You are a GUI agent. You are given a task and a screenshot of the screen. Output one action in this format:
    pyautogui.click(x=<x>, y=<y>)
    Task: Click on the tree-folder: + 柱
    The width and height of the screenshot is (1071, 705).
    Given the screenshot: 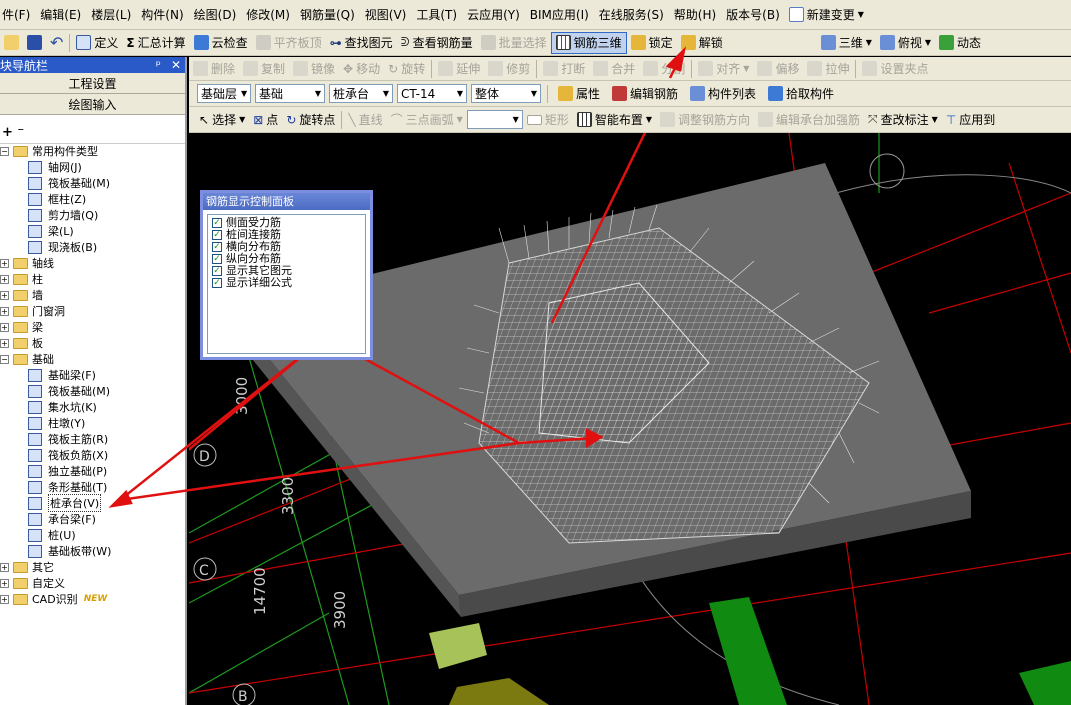 What is the action you would take?
    pyautogui.click(x=21, y=279)
    